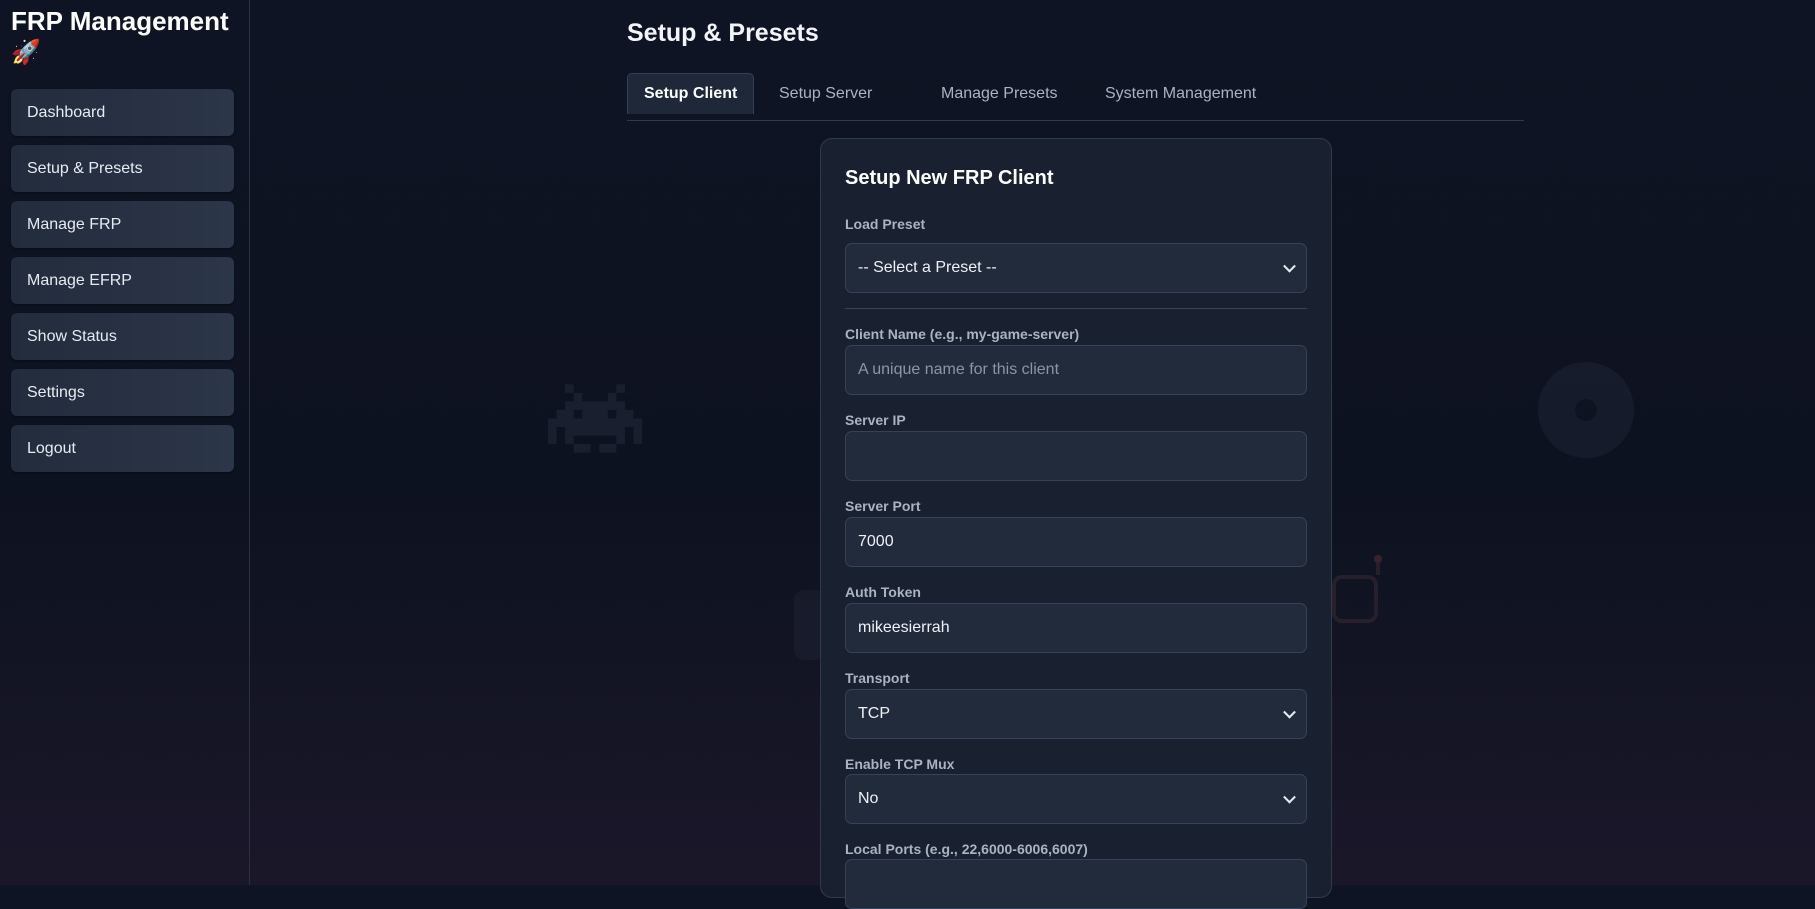 This screenshot has height=909, width=1815. What do you see at coordinates (1357, 589) in the screenshot?
I see `robot-icon` at bounding box center [1357, 589].